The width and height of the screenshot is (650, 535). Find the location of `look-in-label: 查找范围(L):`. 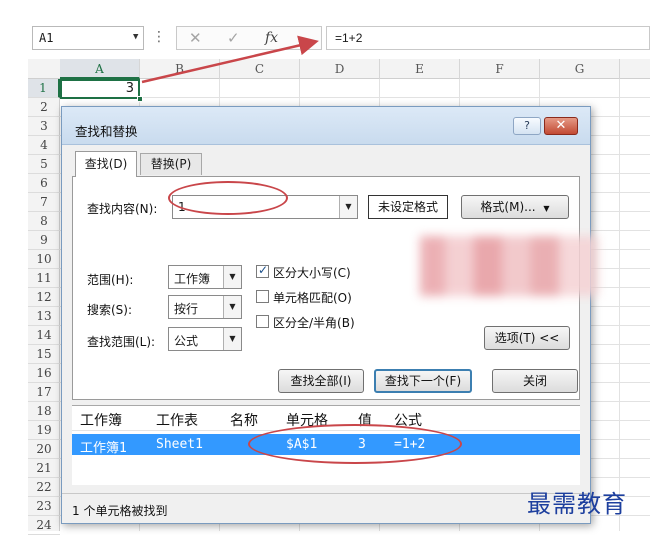

look-in-label: 查找范围(L): is located at coordinates (121, 342).